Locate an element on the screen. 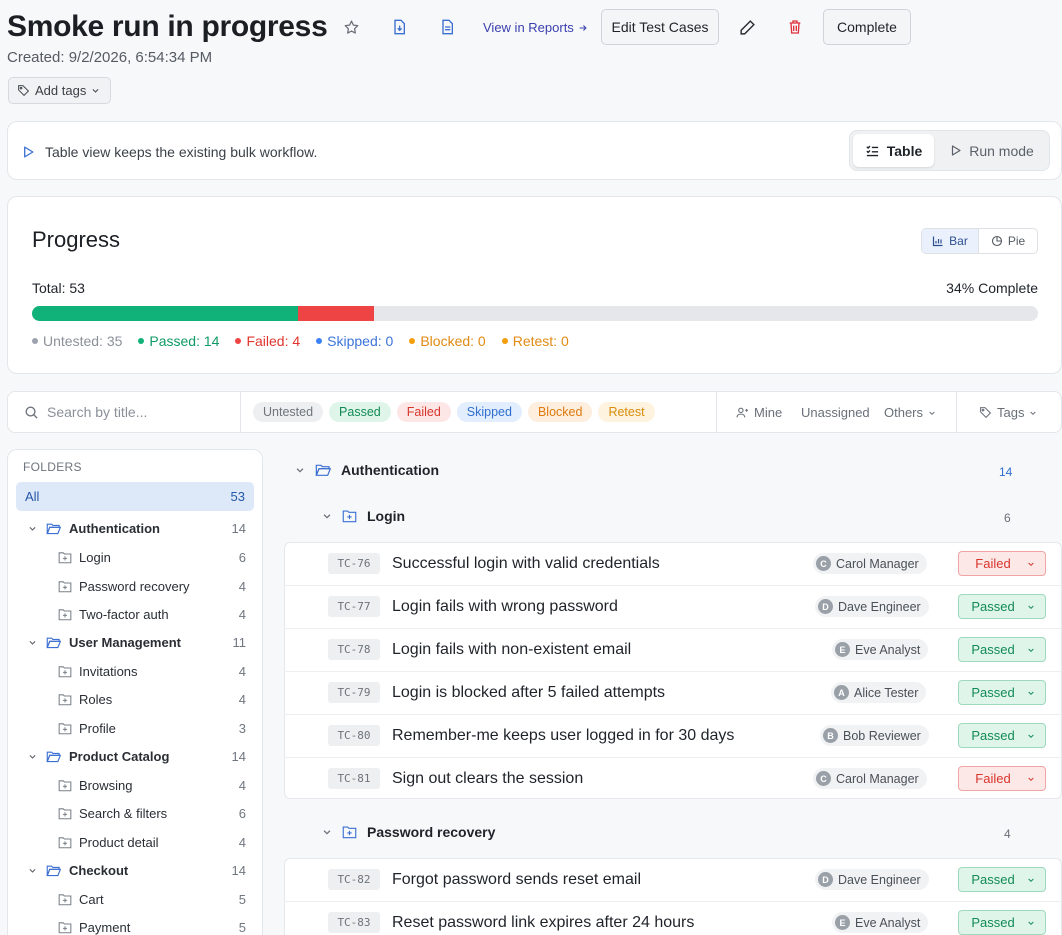  sidebar-folder-item: Invitations 4 is located at coordinates (135, 671).